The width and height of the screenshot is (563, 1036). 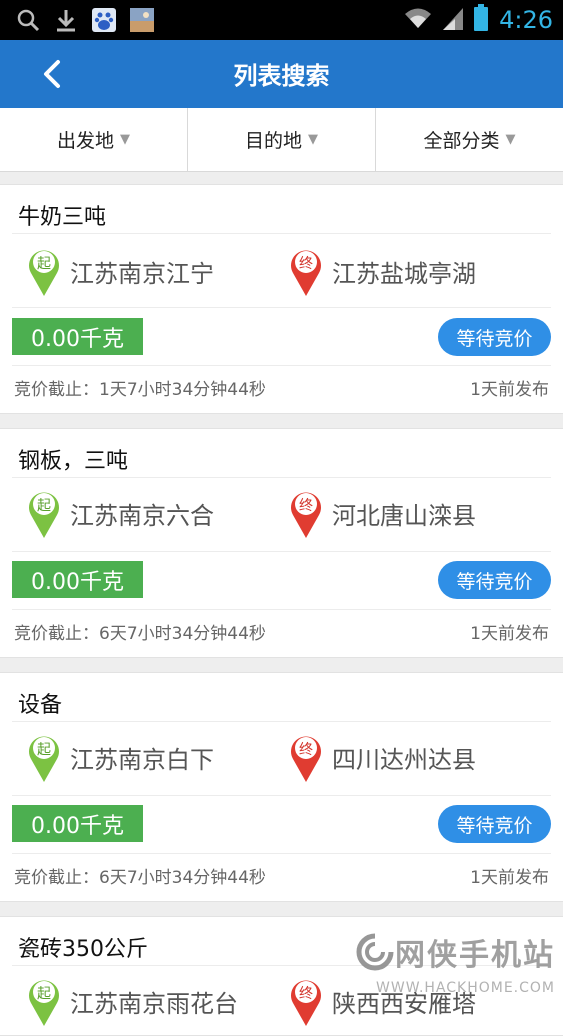 I want to click on origin: 起 江苏南京雨花台, so click(x=132, y=1001).